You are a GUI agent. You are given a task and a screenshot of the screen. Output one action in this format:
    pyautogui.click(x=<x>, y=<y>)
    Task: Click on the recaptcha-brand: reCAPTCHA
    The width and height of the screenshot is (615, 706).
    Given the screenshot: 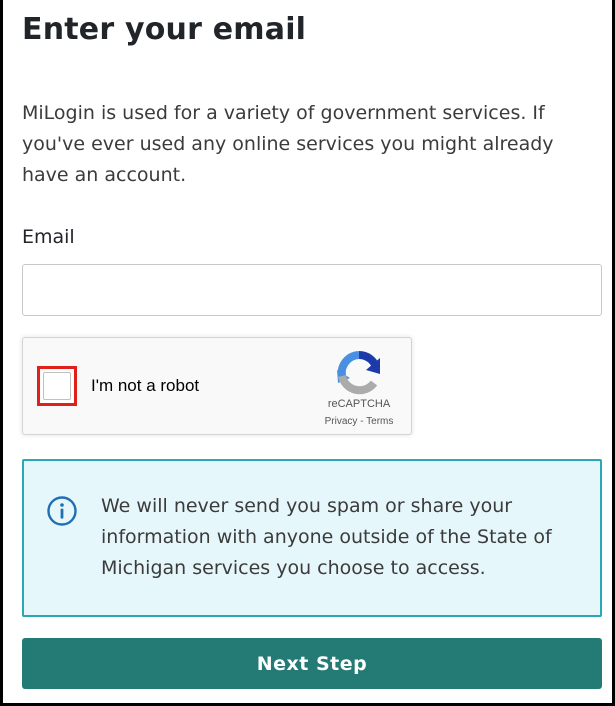 What is the action you would take?
    pyautogui.click(x=359, y=404)
    